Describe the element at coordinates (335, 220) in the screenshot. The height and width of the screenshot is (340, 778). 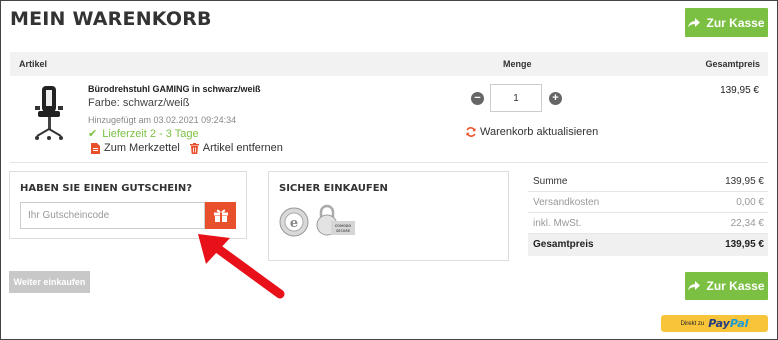
I see `comodo-secure-seal-icon: COMODO SECURE` at that location.